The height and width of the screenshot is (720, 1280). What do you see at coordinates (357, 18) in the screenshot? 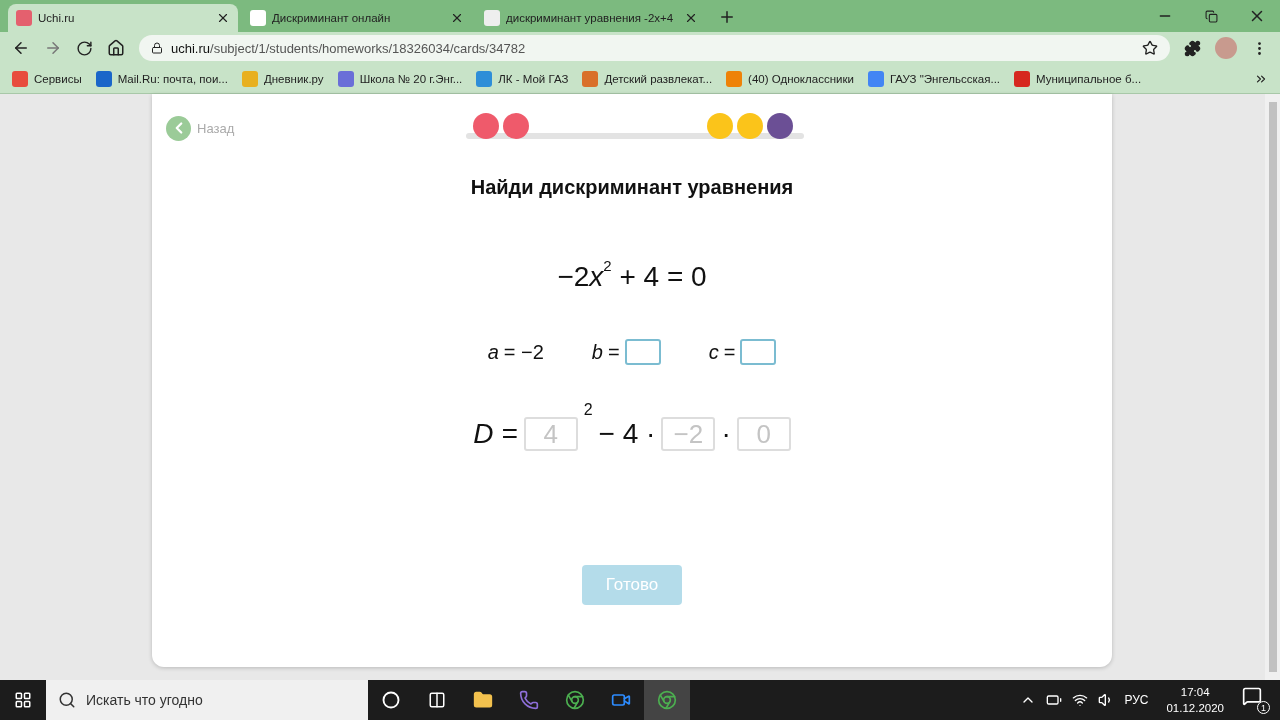
I see `browser-tab: Дискриминант онлайн` at bounding box center [357, 18].